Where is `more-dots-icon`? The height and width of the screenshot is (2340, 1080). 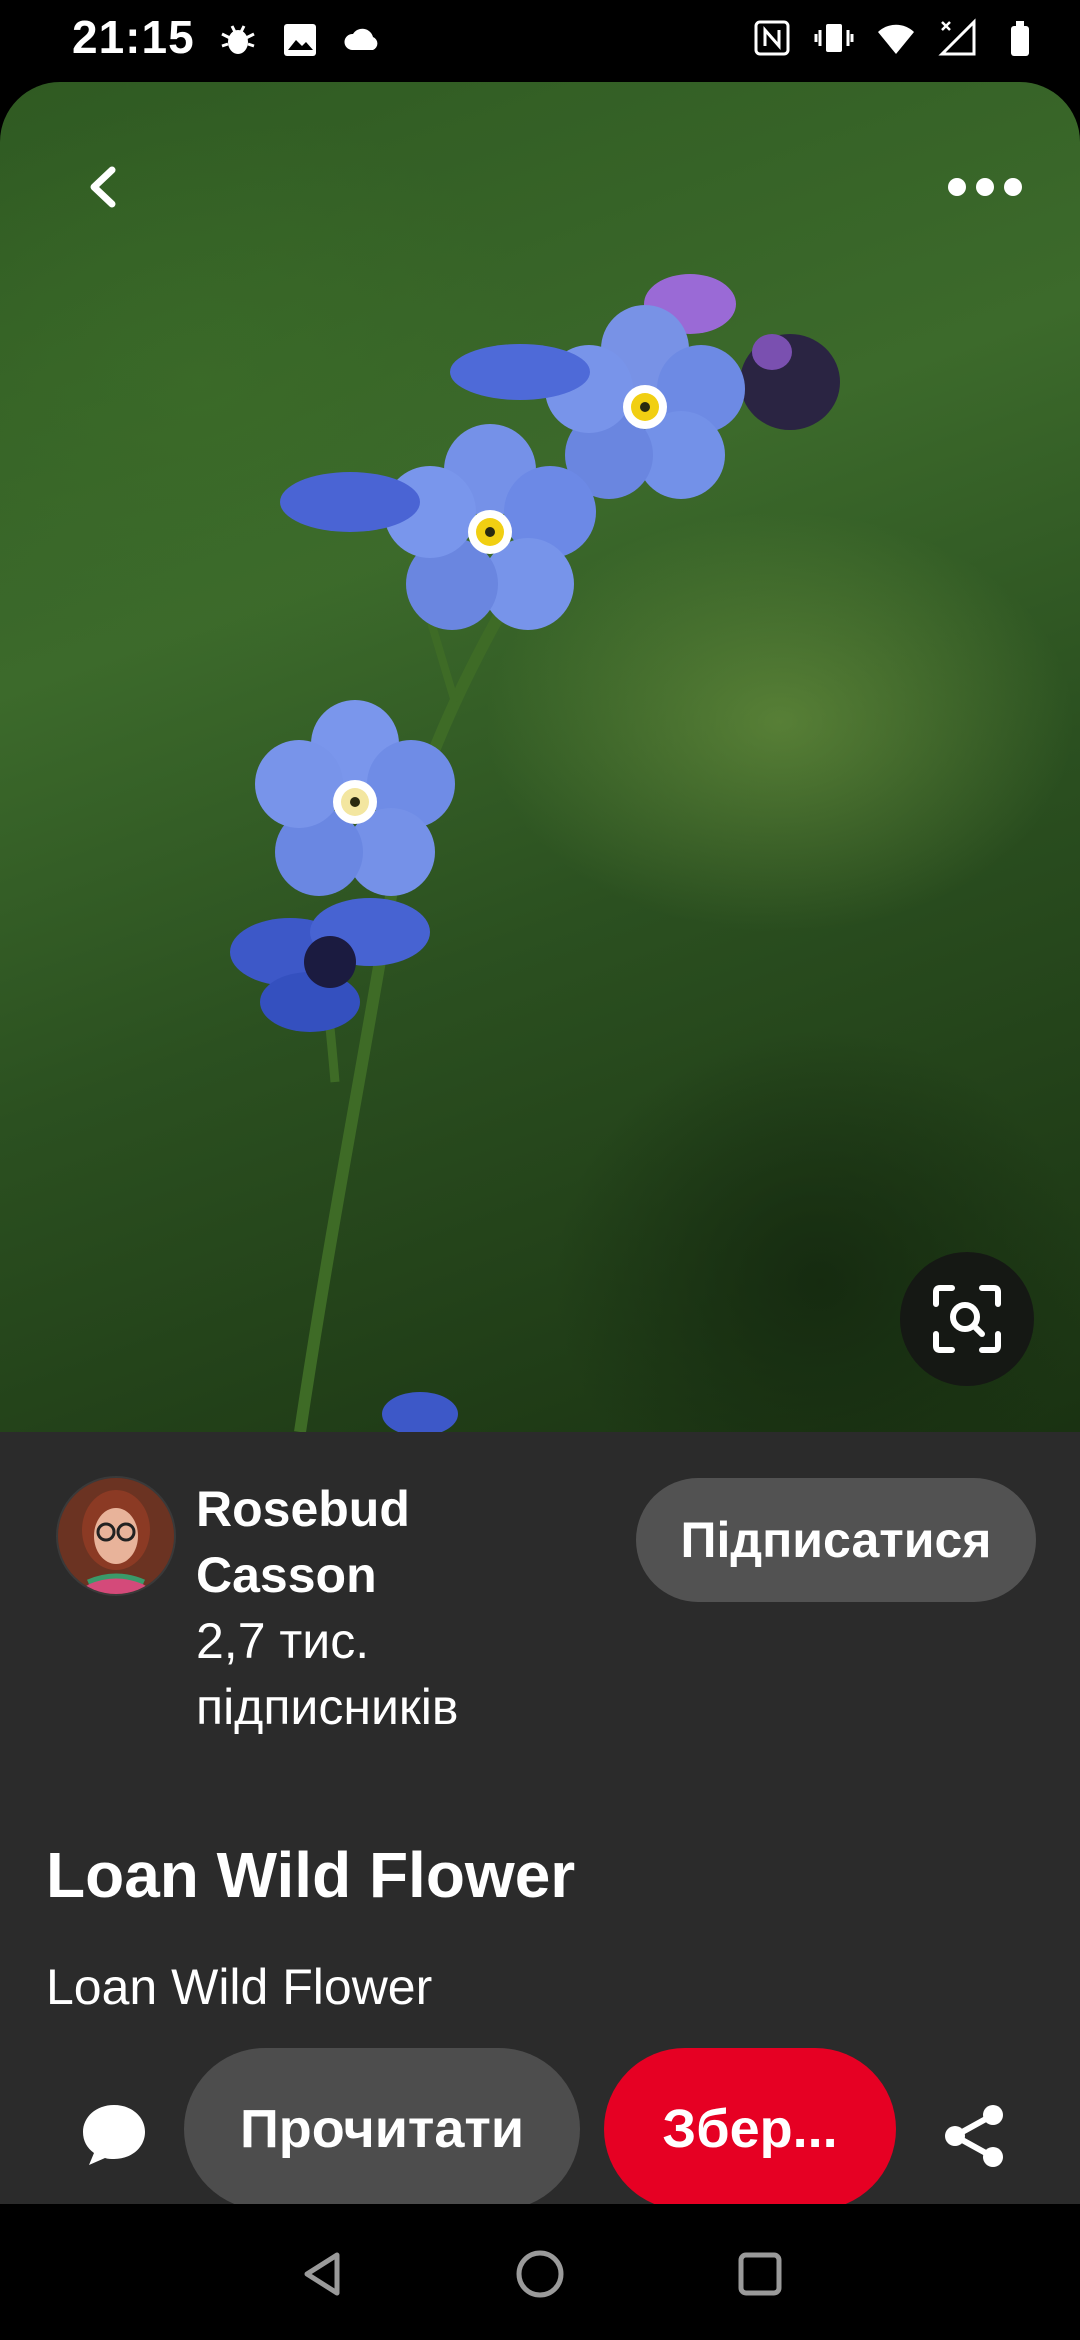
more-dots-icon is located at coordinates (985, 187).